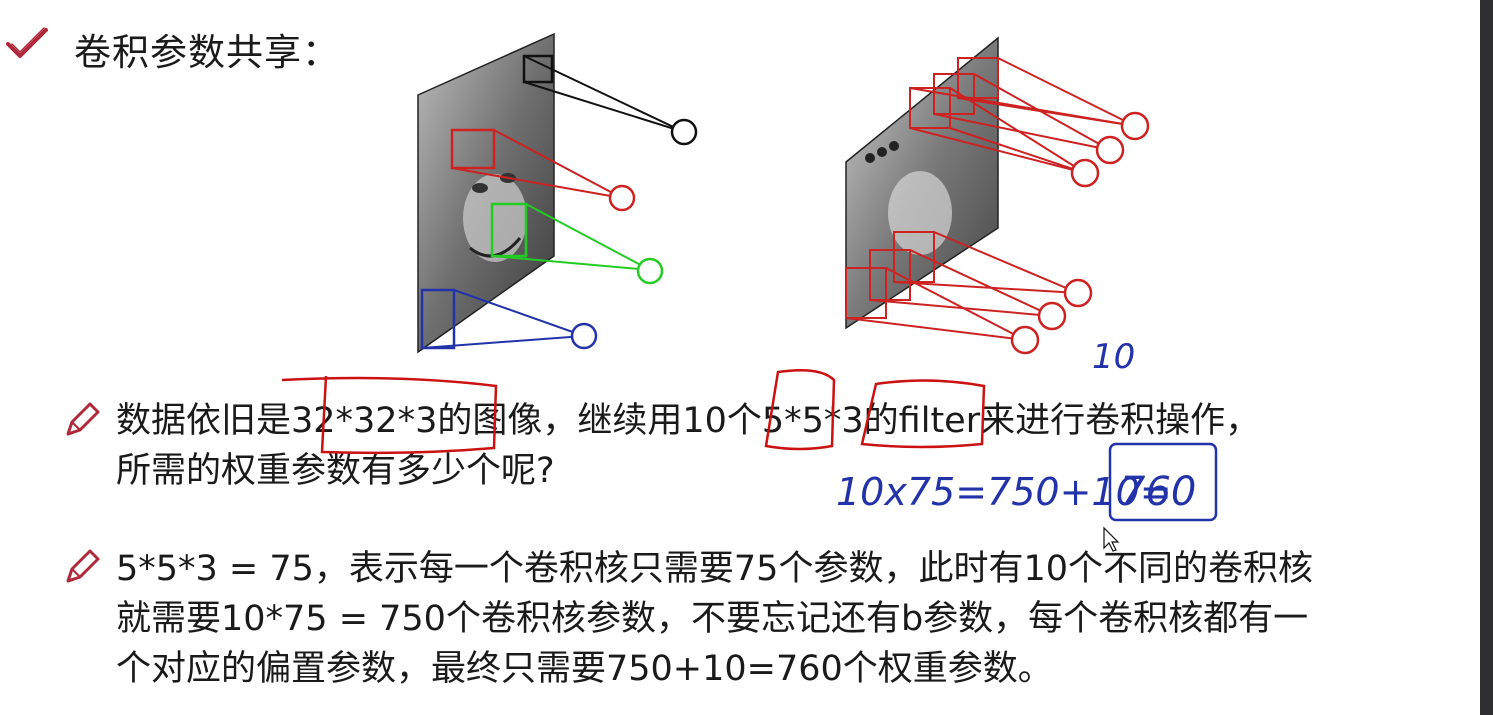  What do you see at coordinates (714, 569) in the screenshot?
I see `answer-line-1: 5*5*3 = 75，表示每一个卷积核只需要75个参数，此时有10个不同的卷积核` at bounding box center [714, 569].